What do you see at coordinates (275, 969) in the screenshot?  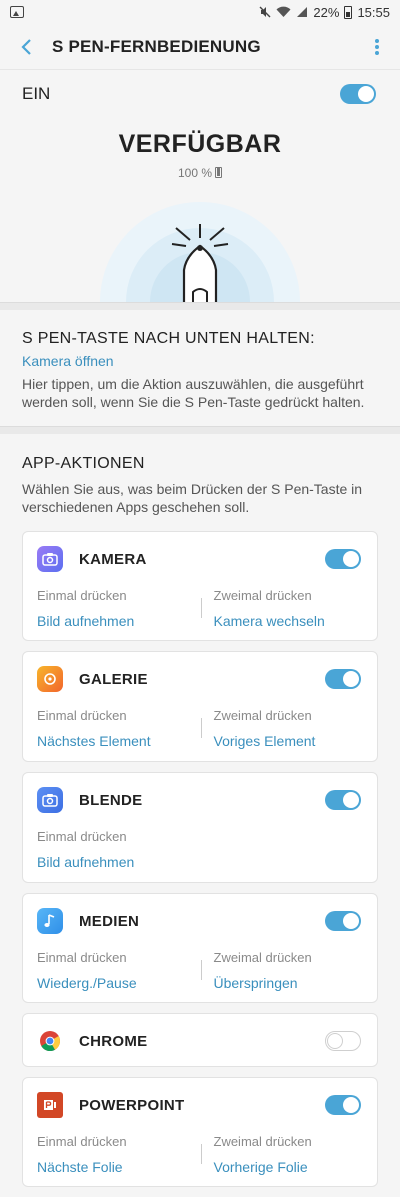 I see `twice-press-option: Zweimal drücken Überspringen` at bounding box center [275, 969].